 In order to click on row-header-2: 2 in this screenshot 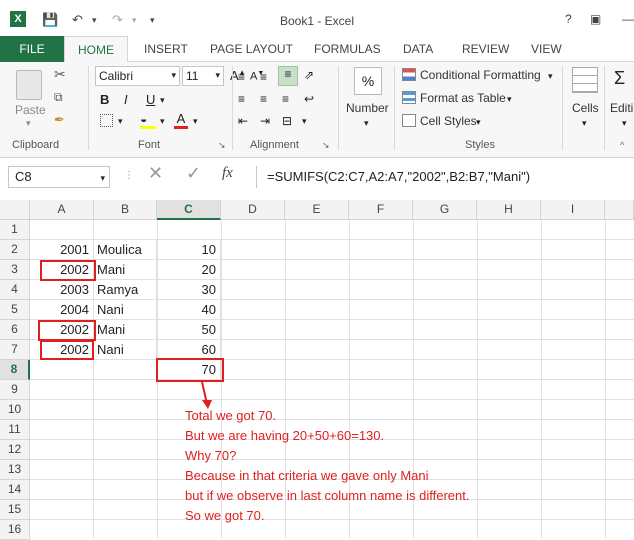, I will do `click(15, 250)`.